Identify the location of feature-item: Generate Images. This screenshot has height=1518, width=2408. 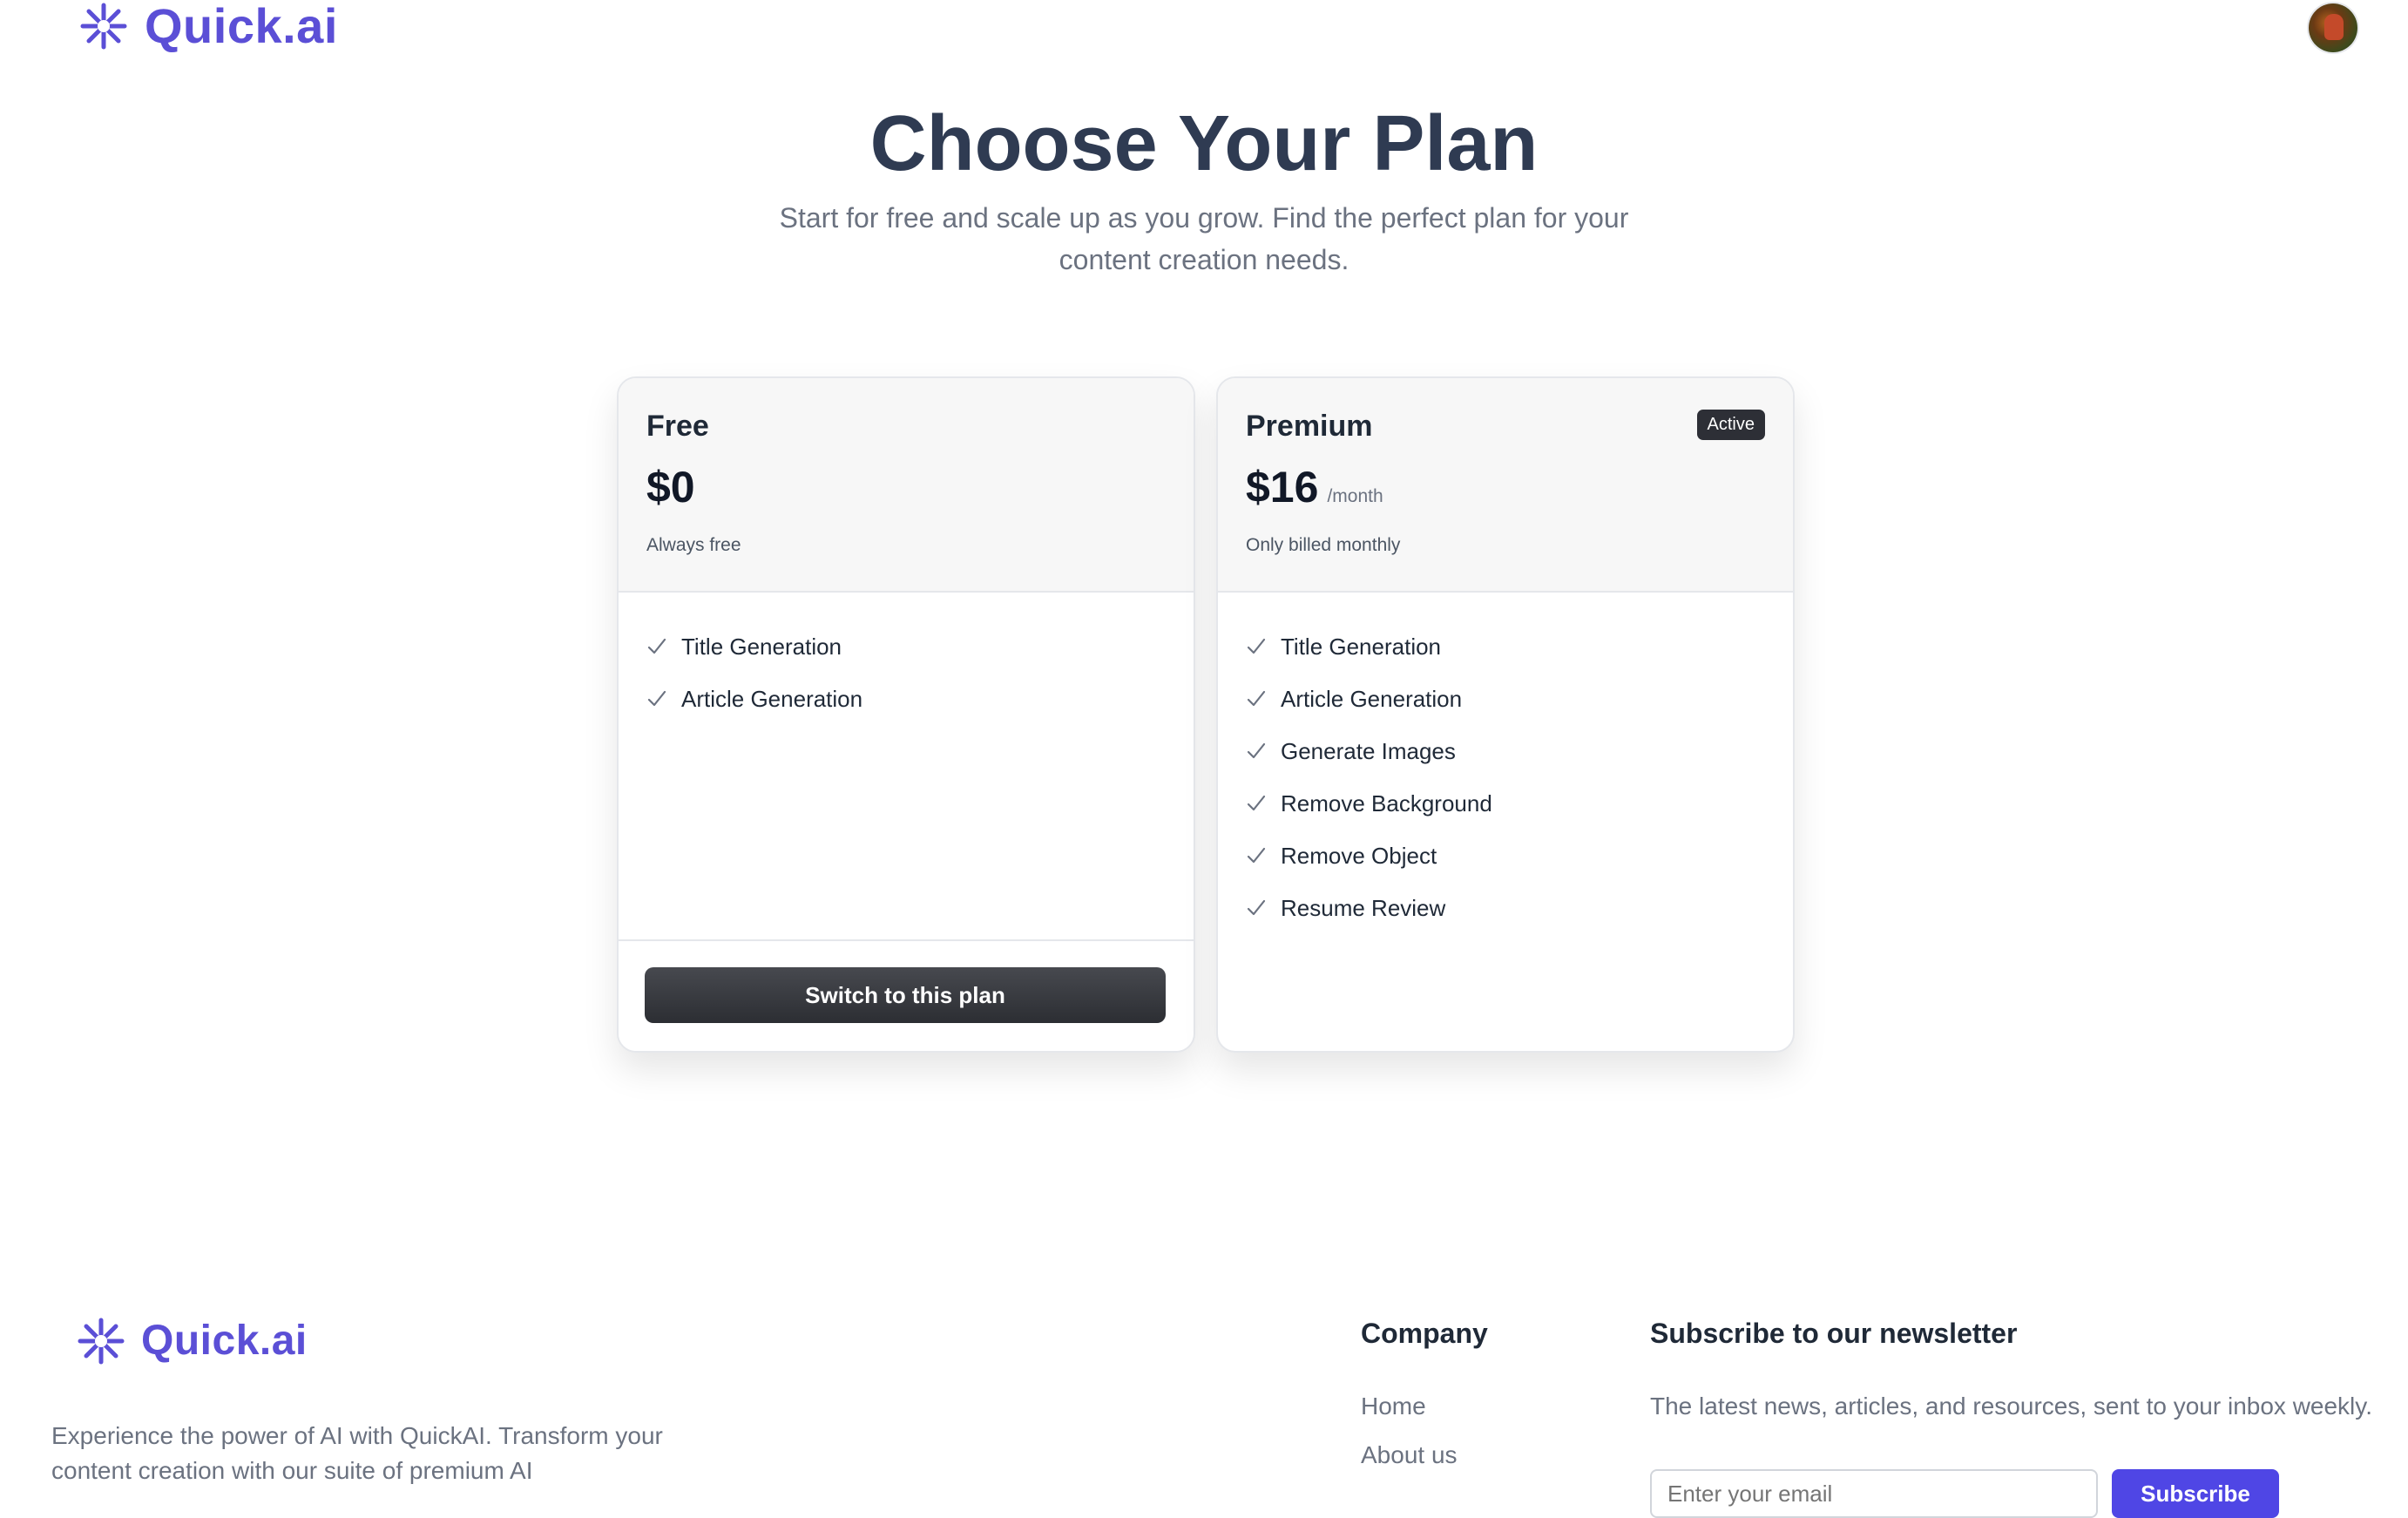
(1369, 751).